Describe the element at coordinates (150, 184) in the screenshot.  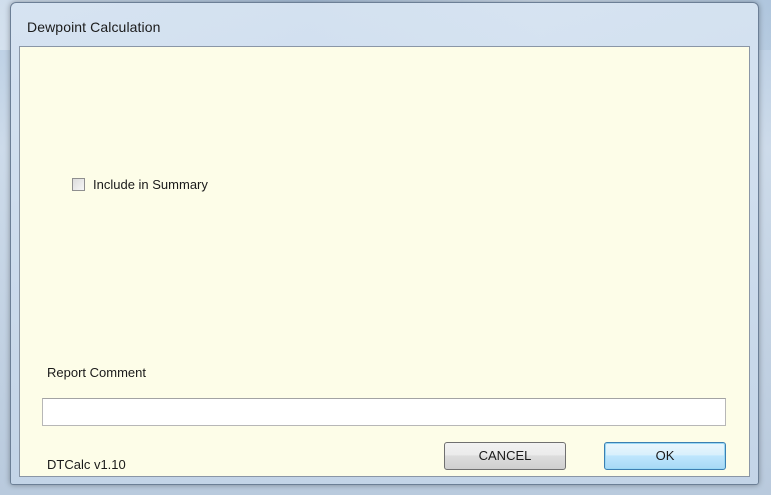
I see `include-in-summary-label: Include in Summary` at that location.